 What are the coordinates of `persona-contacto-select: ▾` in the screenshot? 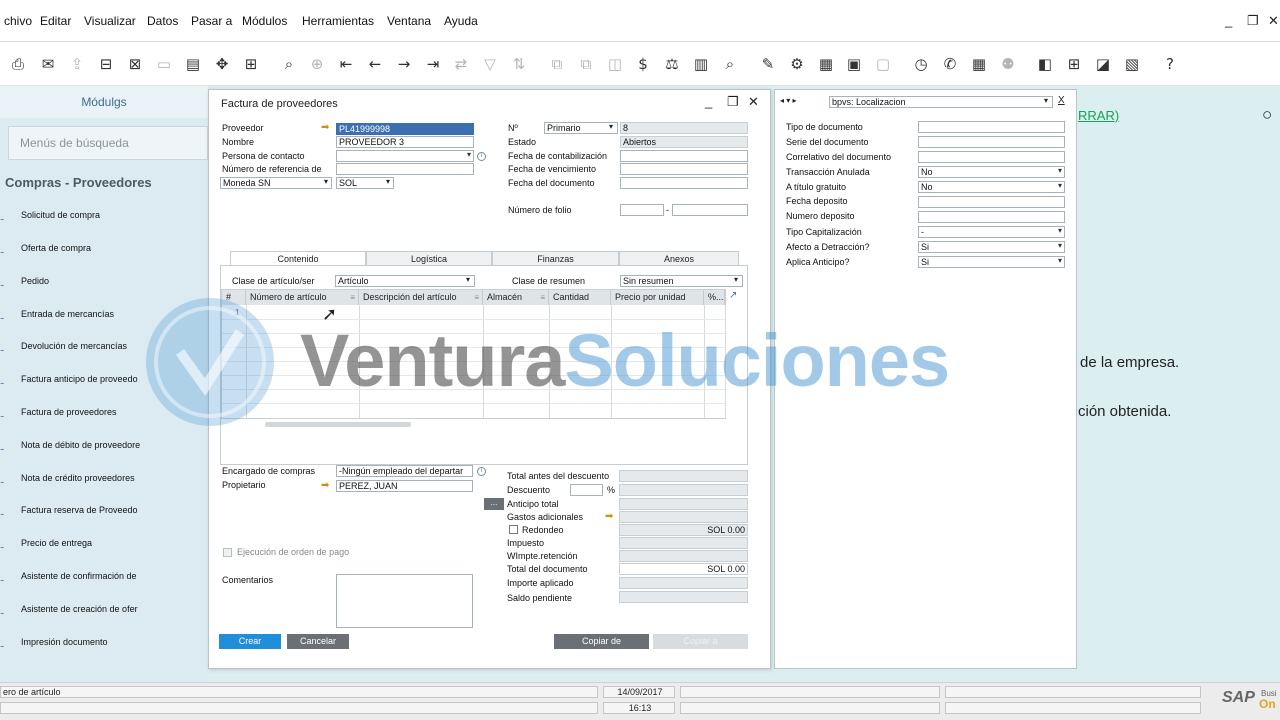 It's located at (405, 156).